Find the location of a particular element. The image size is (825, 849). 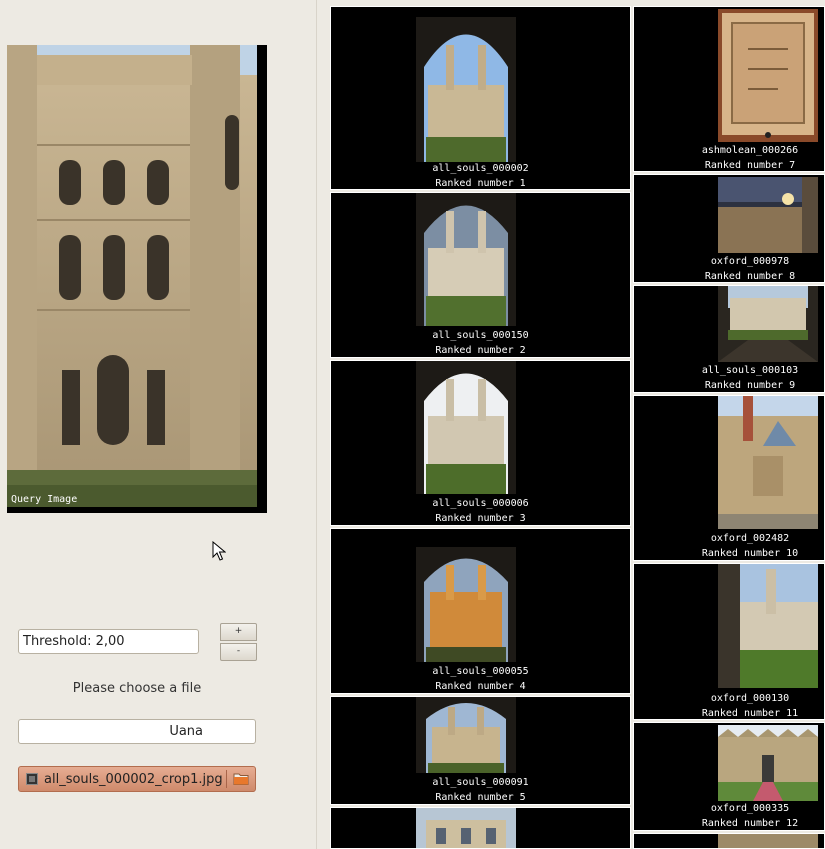

result-card-6-partial is located at coordinates (480, 828).